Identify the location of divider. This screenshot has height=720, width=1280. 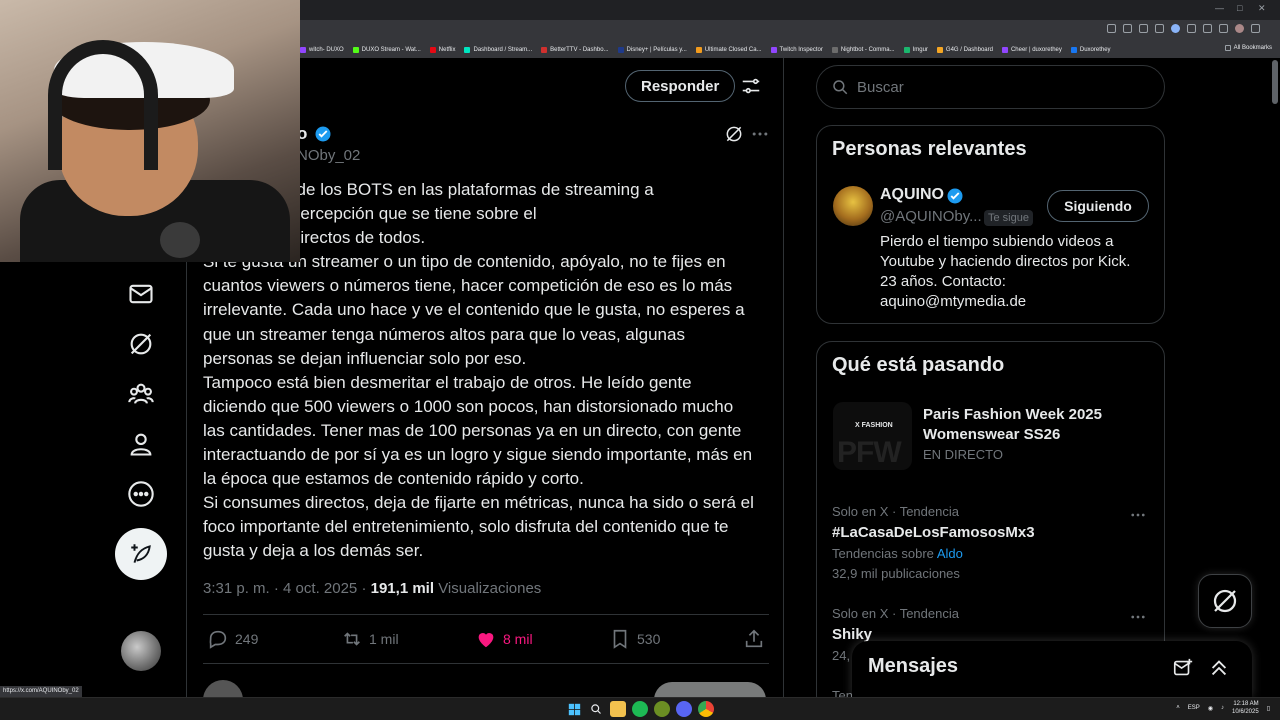
(486, 614).